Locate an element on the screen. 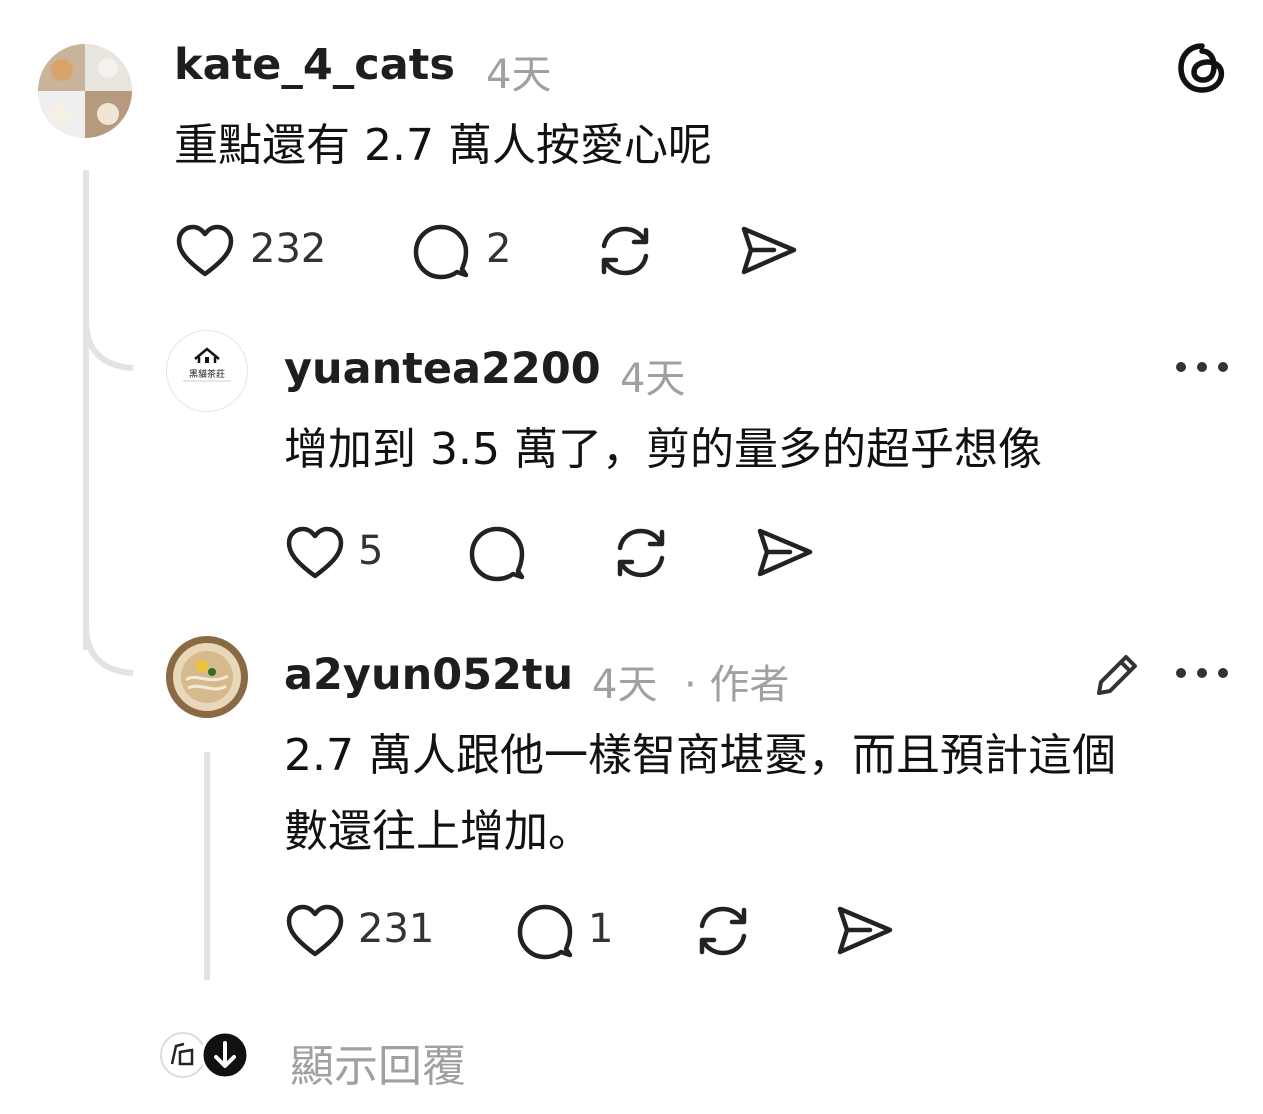 The height and width of the screenshot is (1114, 1263). avatar-yuantea: 黑貓茶莊 is located at coordinates (207, 371).